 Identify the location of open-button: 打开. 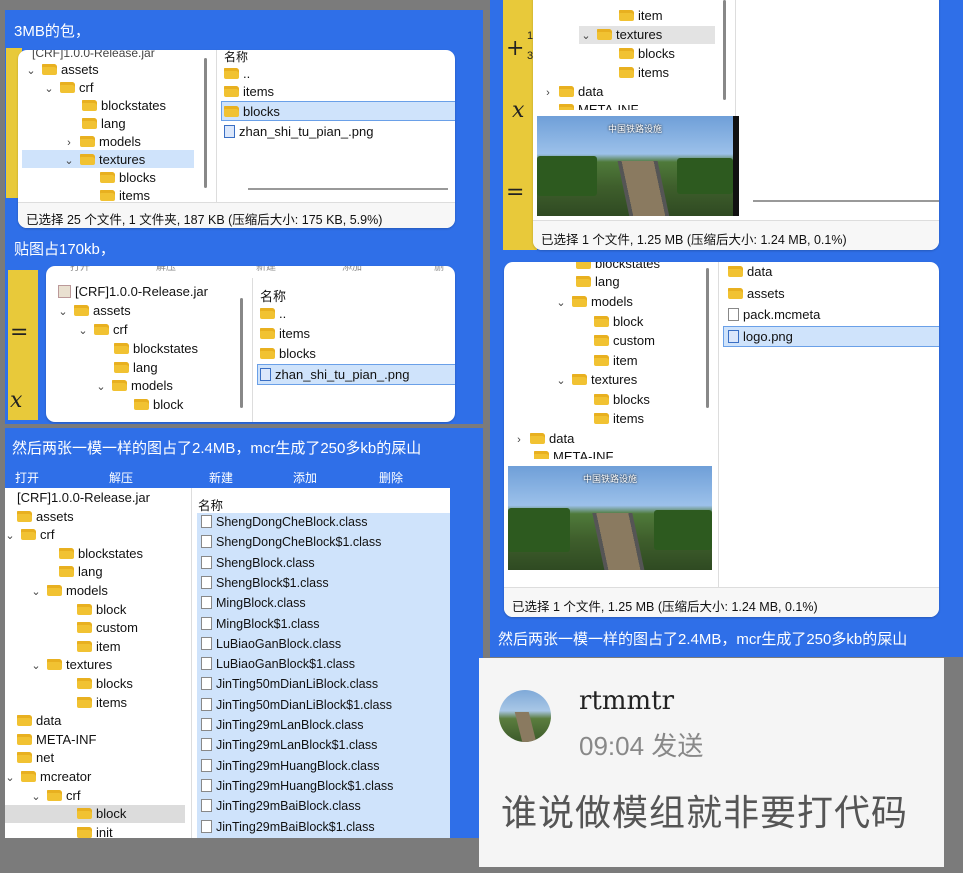
(27, 477).